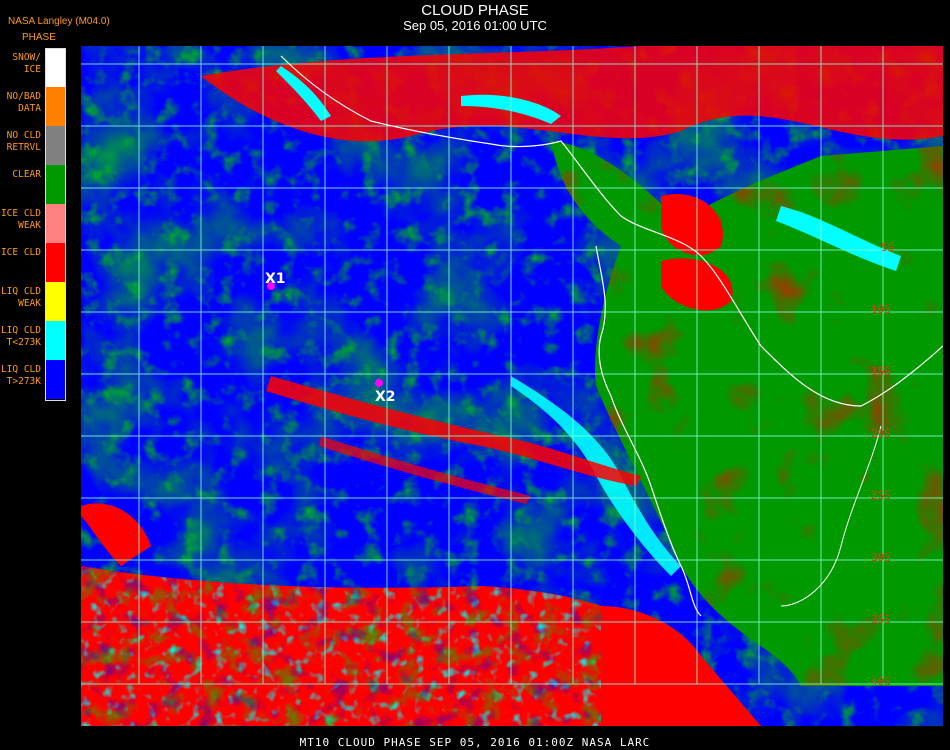 The width and height of the screenshot is (950, 750). Describe the element at coordinates (275, 279) in the screenshot. I see `marker-label-x1: X1` at that location.